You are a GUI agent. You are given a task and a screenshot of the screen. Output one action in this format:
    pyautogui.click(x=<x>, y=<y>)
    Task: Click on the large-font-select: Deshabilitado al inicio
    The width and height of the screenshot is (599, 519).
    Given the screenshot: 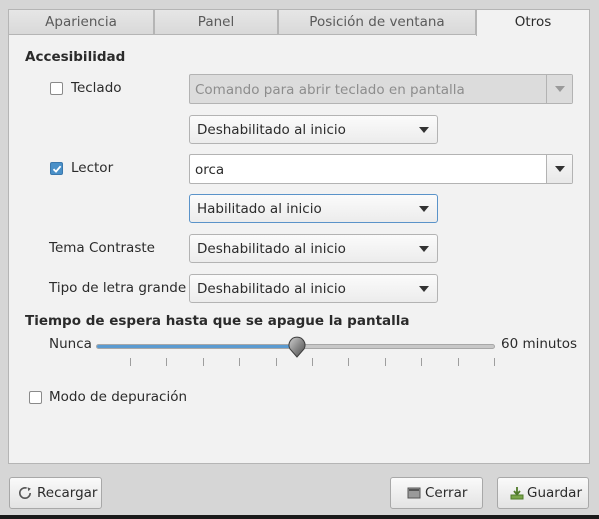 What is the action you would take?
    pyautogui.click(x=313, y=288)
    